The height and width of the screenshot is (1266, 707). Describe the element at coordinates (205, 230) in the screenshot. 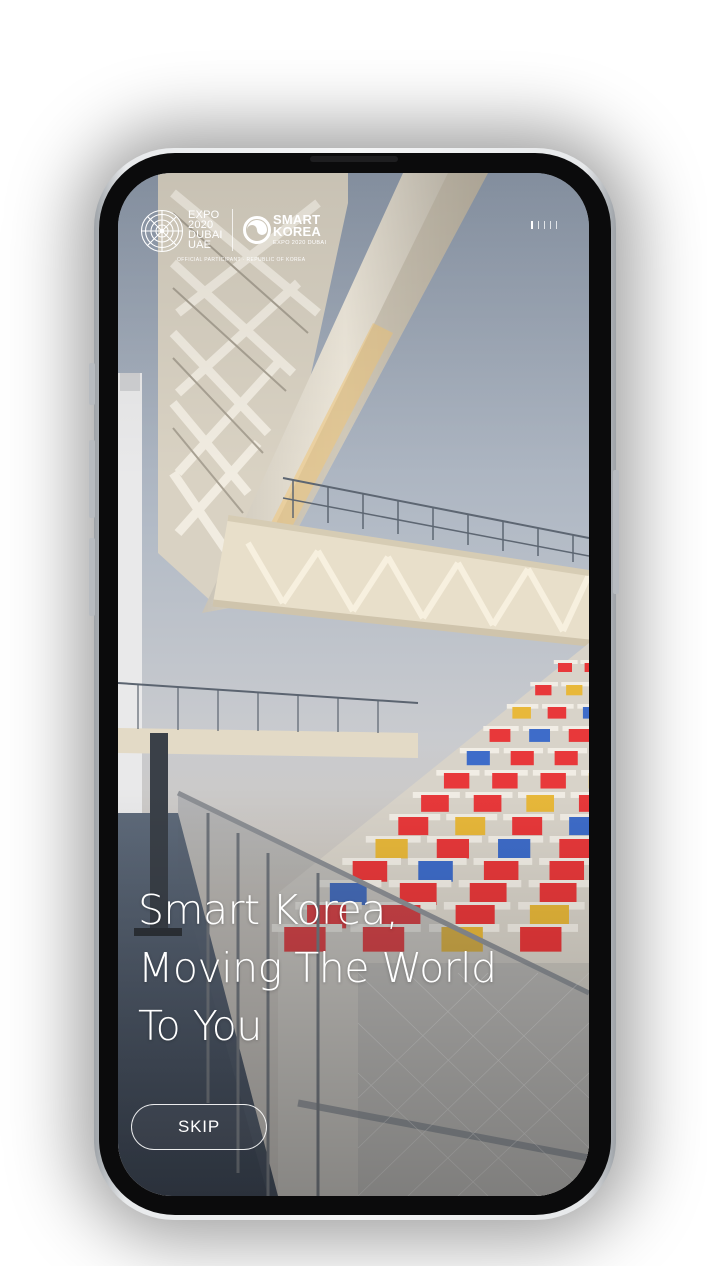

I see `expo-wordmark: EXPO 2020 DUBAI UAE` at that location.